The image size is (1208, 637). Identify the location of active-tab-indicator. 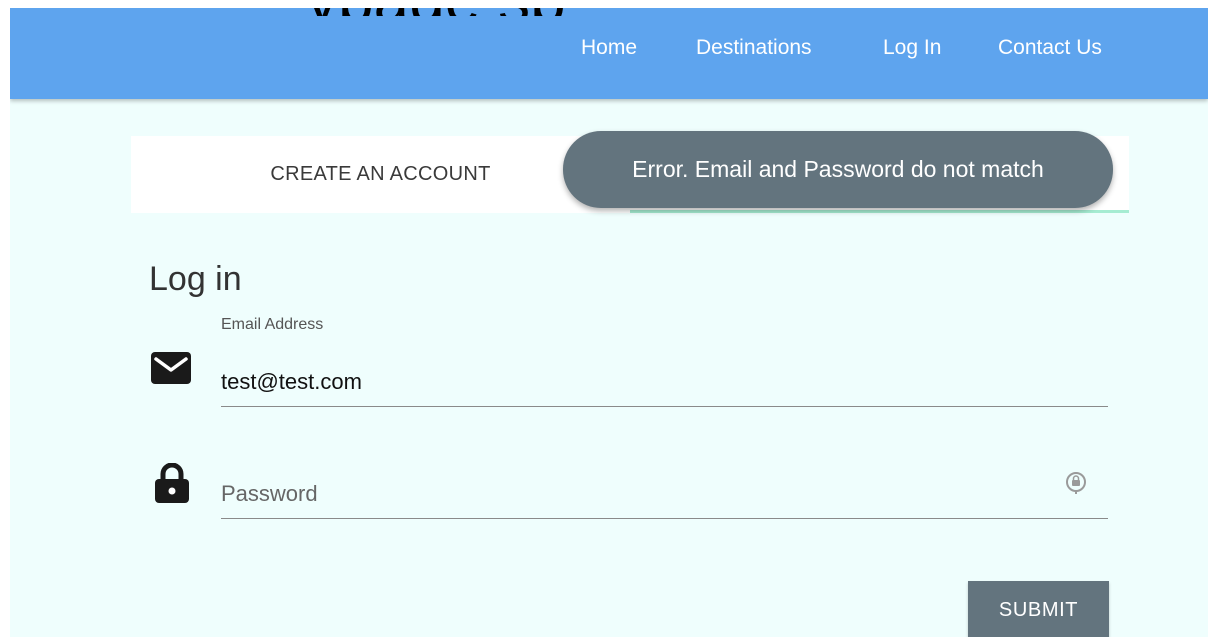
(879, 211).